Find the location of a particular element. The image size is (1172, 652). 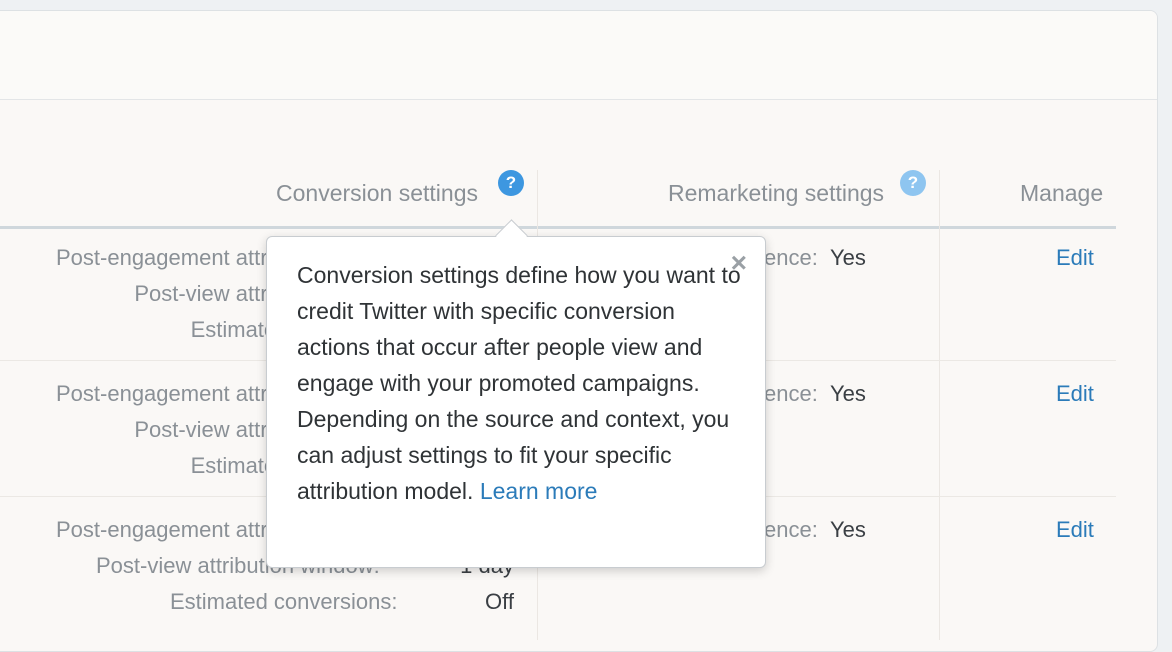

help-icon-conversion: ? is located at coordinates (511, 183).